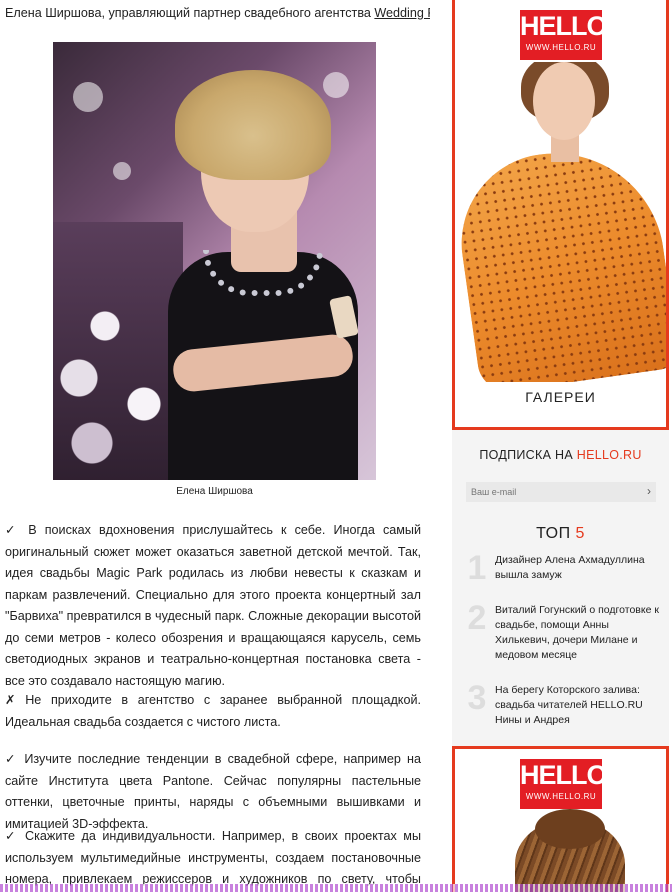  What do you see at coordinates (649, 491) in the screenshot?
I see `chevron-right-icon: ›` at bounding box center [649, 491].